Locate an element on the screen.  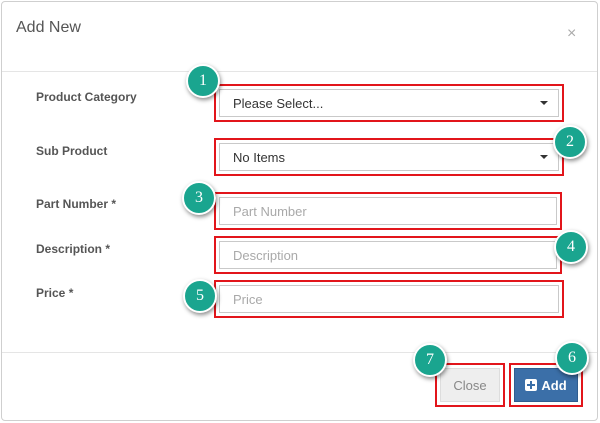
description-input is located at coordinates (394, 255).